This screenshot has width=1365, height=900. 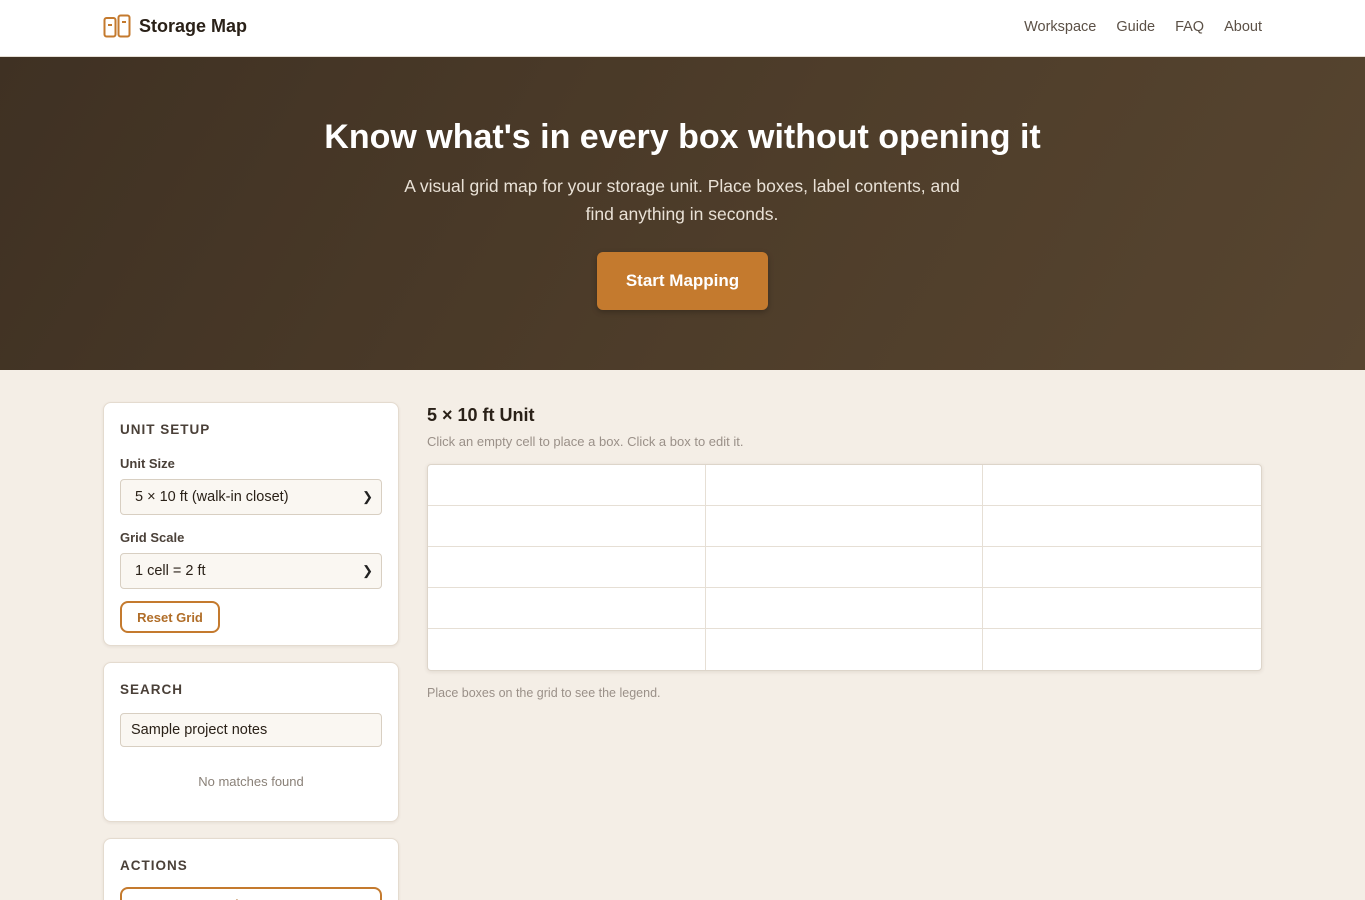 What do you see at coordinates (251, 781) in the screenshot?
I see `search-empty-text: No matches found` at bounding box center [251, 781].